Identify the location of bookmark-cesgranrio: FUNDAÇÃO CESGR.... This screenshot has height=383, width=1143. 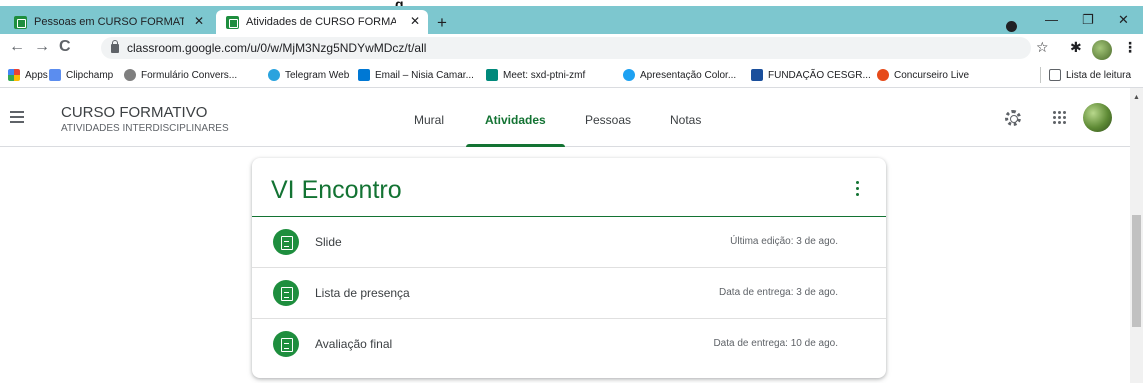
(811, 75).